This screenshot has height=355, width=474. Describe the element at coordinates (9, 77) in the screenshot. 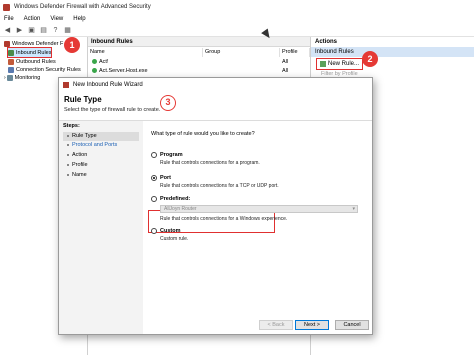

I see `monitoring-icon` at that location.